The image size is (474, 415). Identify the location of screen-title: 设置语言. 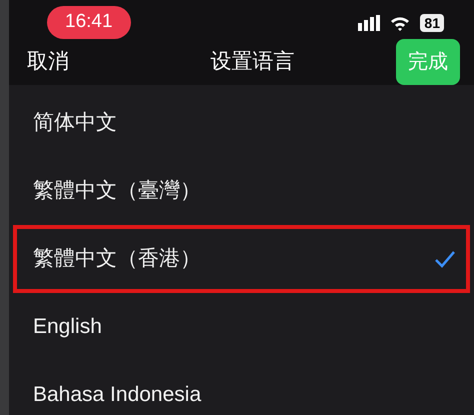
(252, 61).